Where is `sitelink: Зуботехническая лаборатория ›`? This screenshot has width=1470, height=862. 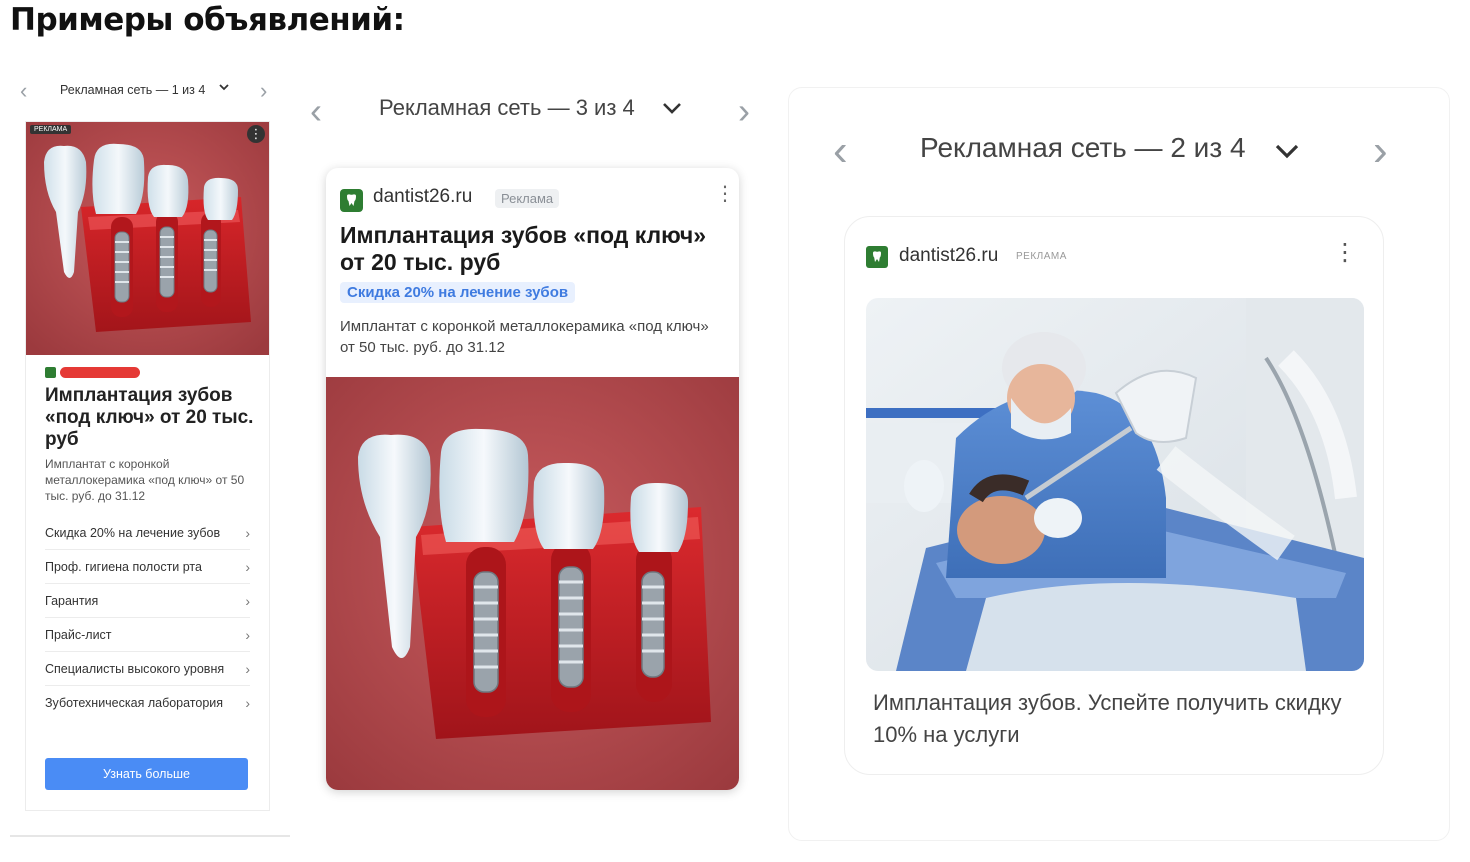
sitelink: Зуботехническая лаборатория › is located at coordinates (147, 702).